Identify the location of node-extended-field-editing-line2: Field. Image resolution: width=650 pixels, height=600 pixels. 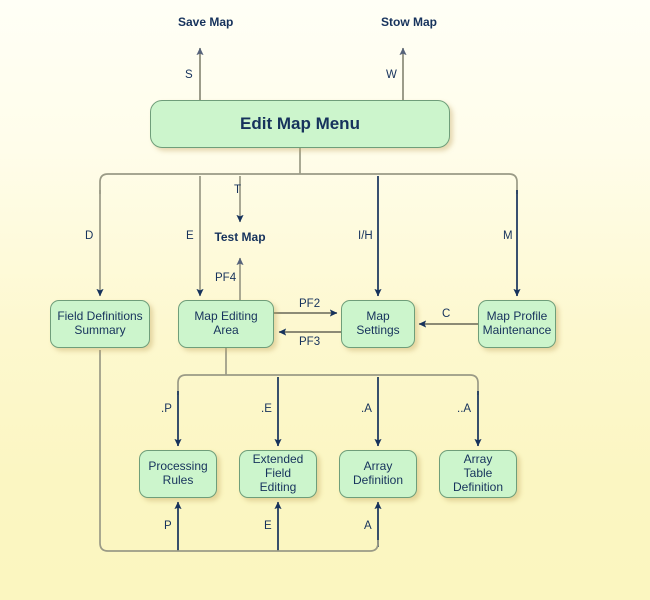
(277, 473).